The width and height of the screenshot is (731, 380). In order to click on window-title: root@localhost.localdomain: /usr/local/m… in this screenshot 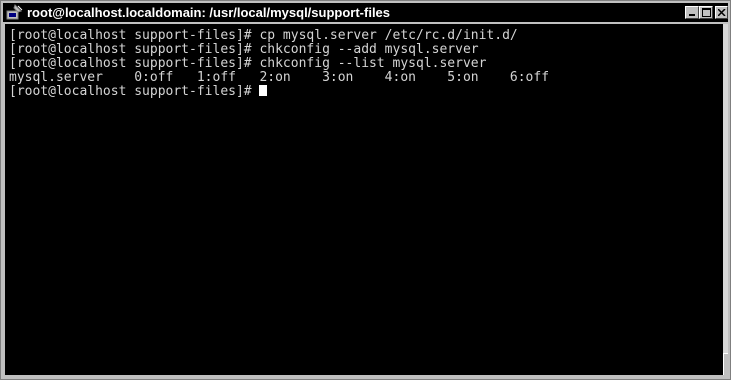, I will do `click(209, 12)`.